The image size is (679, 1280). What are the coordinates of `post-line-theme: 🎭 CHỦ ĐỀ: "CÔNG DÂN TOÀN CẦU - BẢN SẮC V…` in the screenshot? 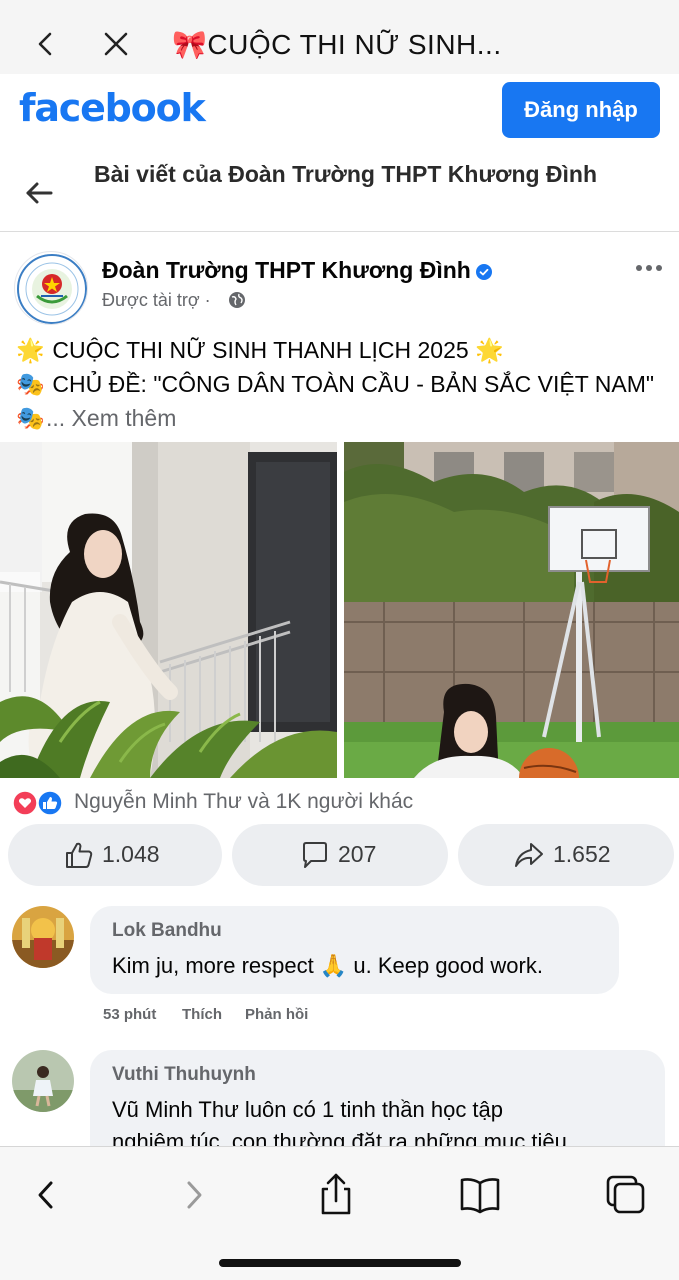 It's located at (346, 385).